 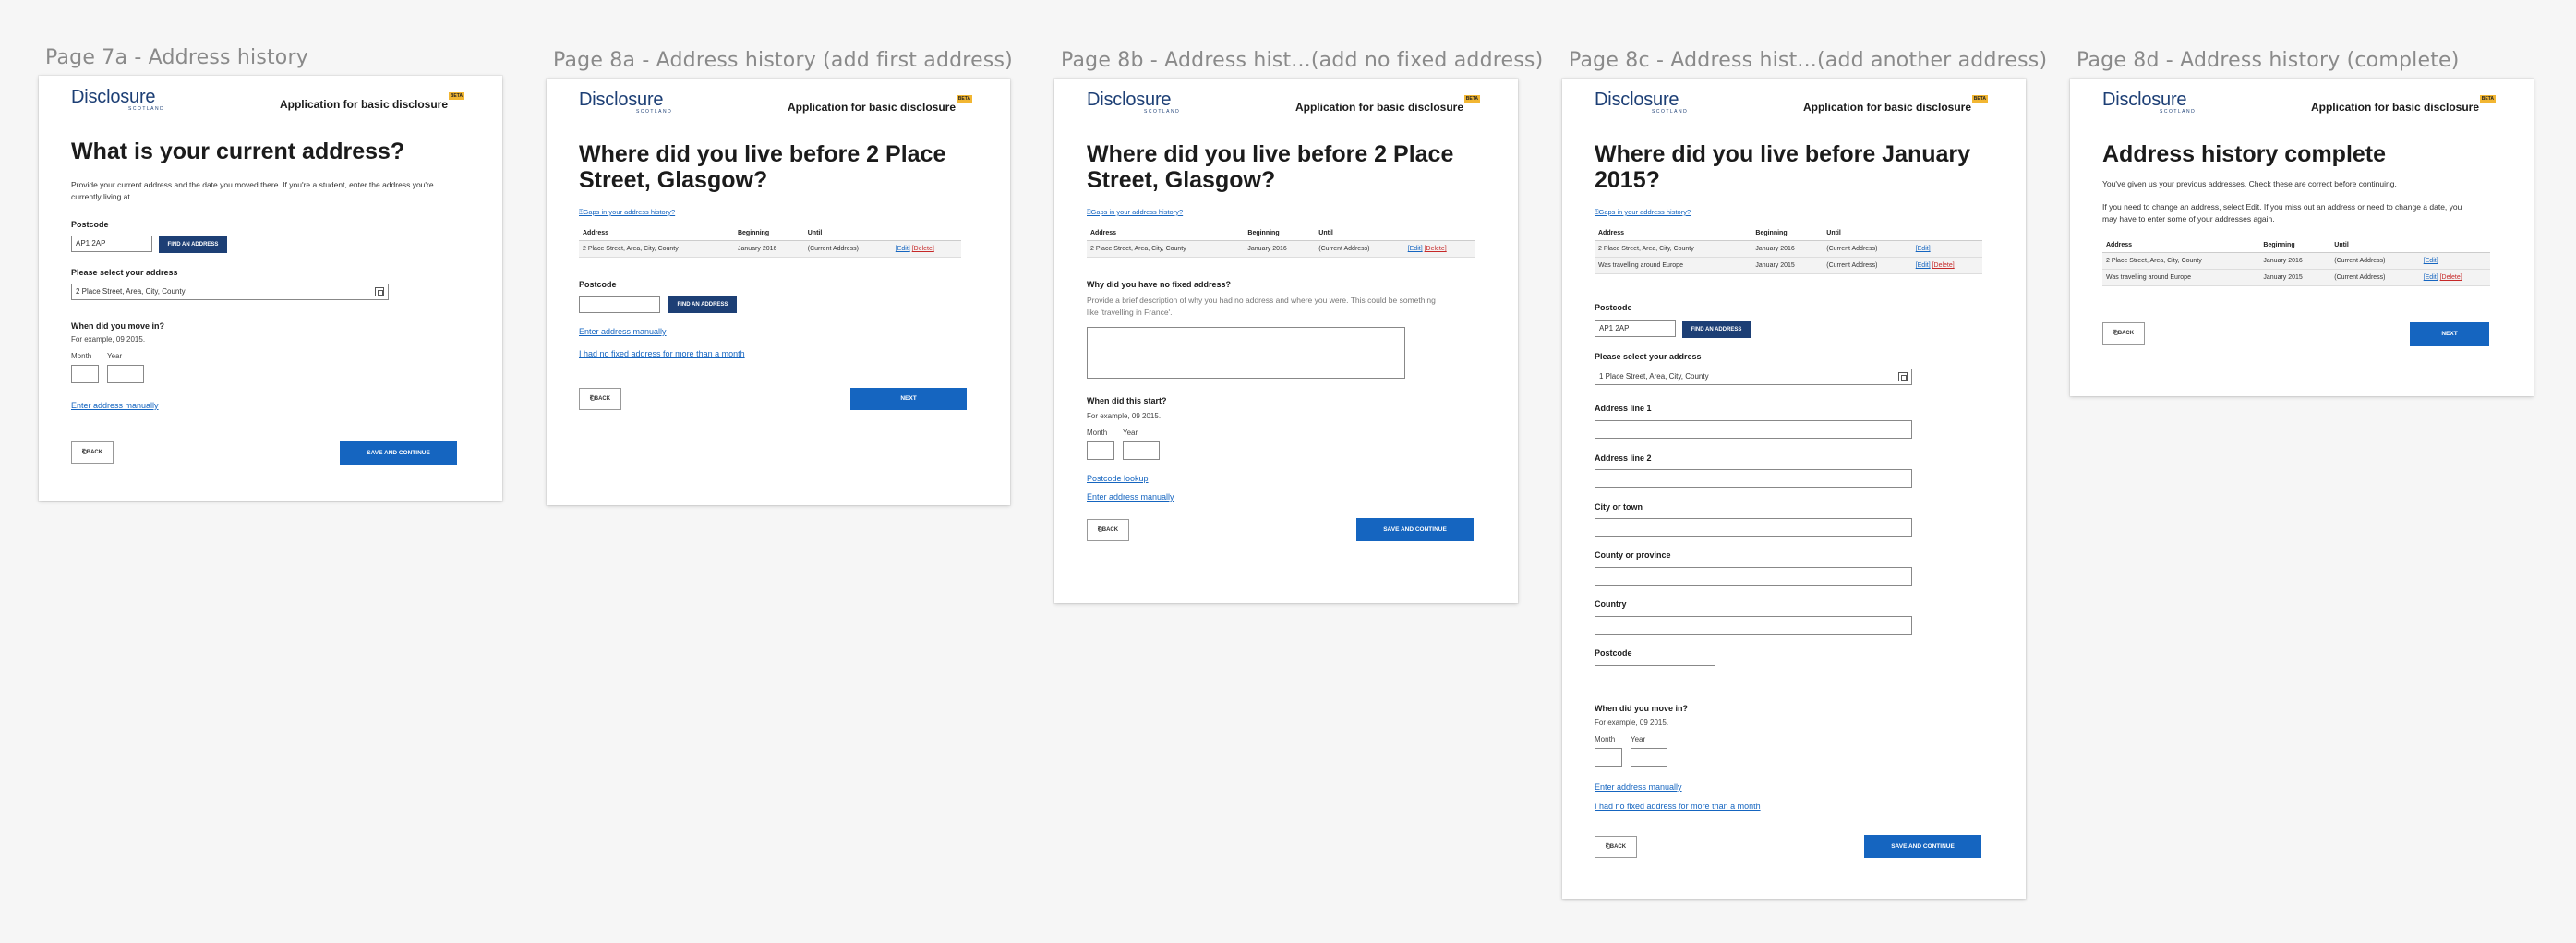 I want to click on postcode-input, so click(x=619, y=304).